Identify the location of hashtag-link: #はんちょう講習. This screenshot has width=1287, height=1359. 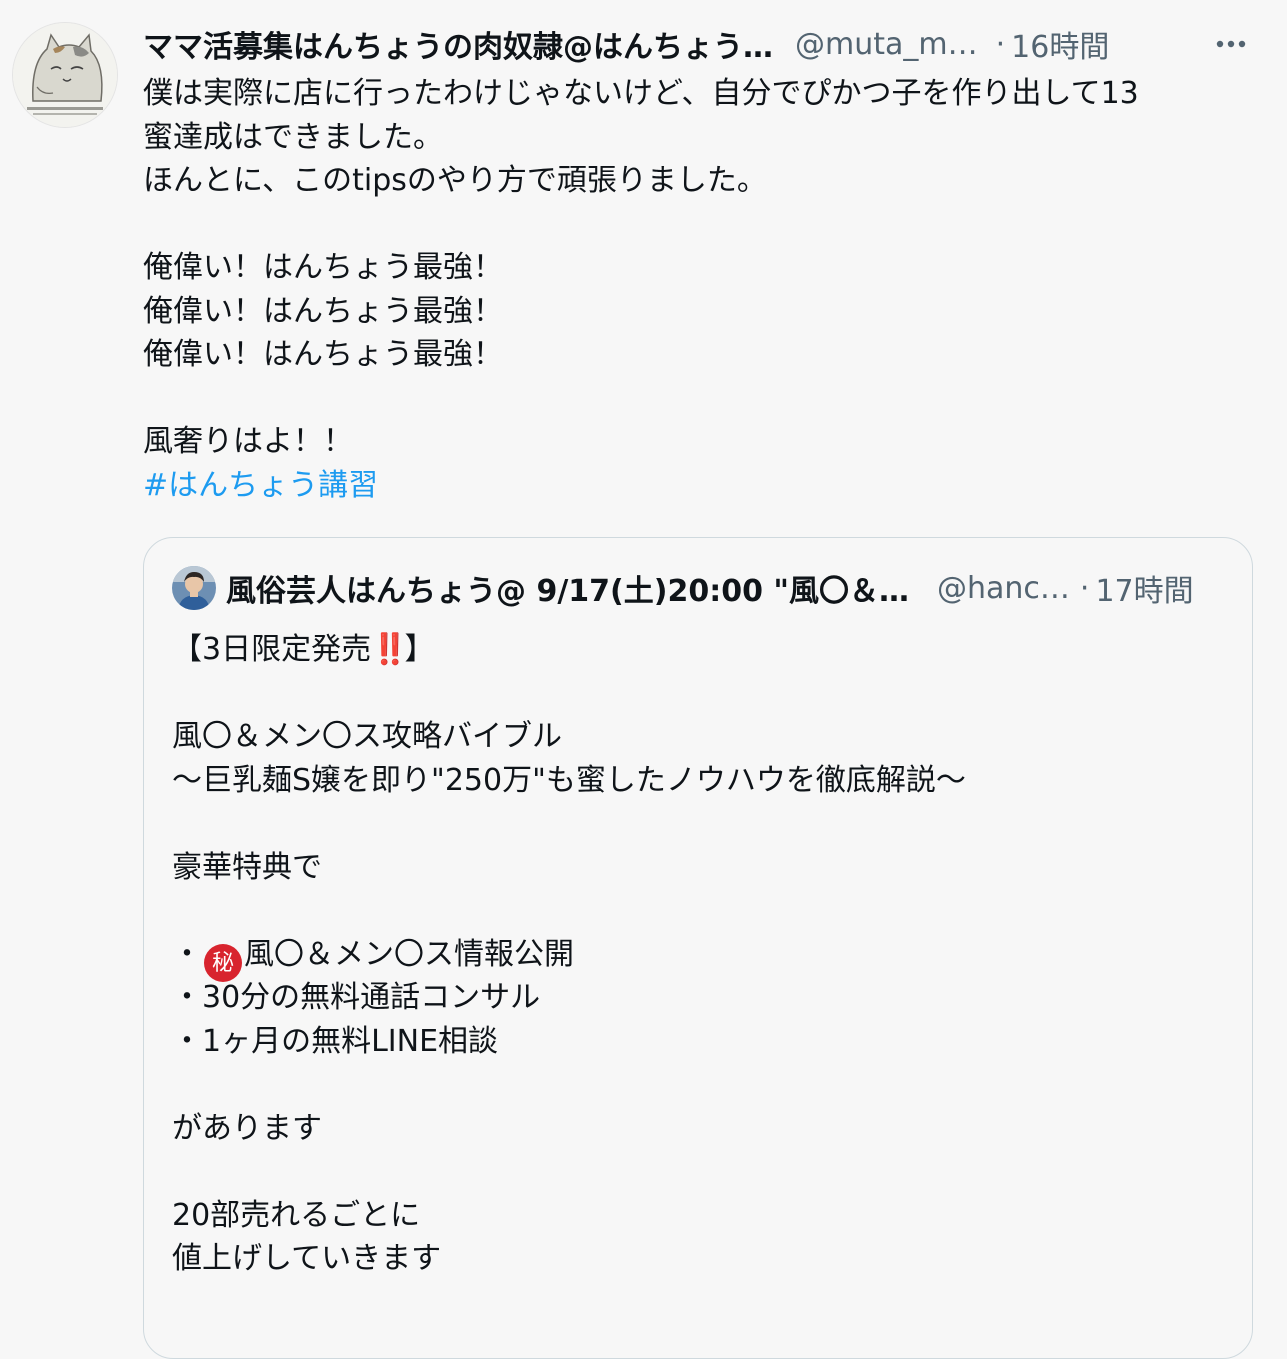
(703, 486).